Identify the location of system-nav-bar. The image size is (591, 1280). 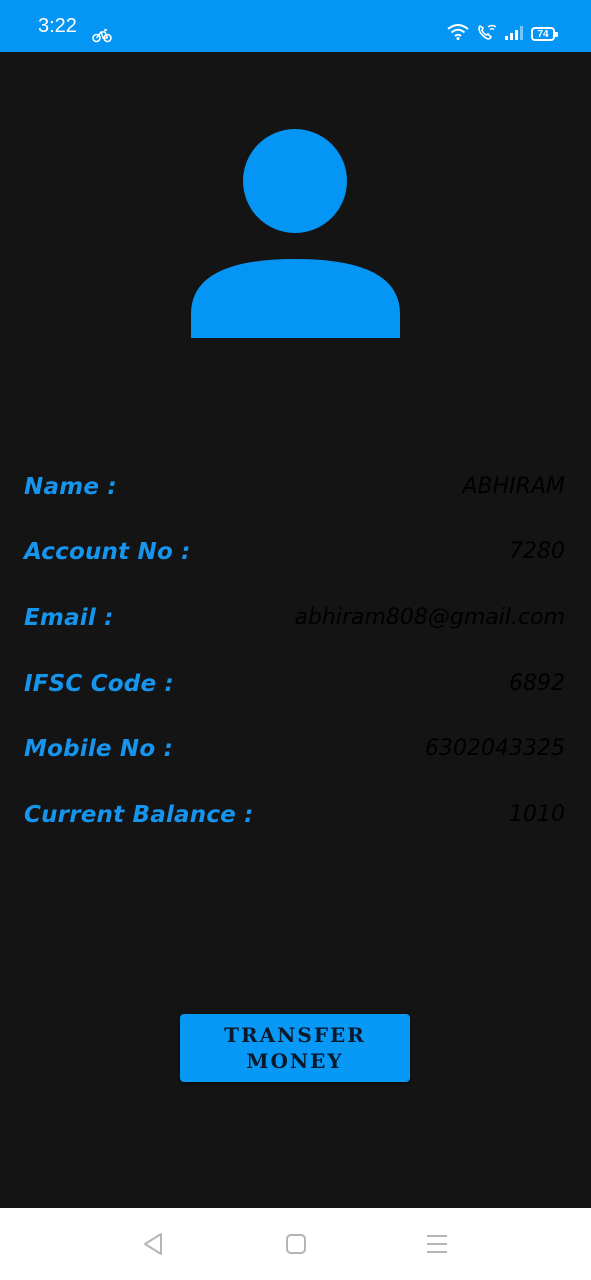
(295, 1244).